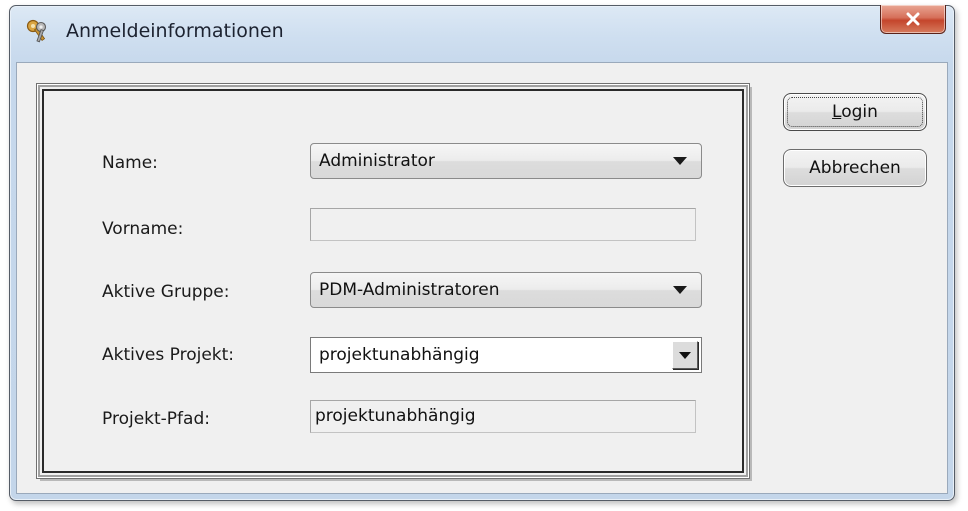 The width and height of the screenshot is (968, 511). Describe the element at coordinates (36, 31) in the screenshot. I see `keys-icon` at that location.